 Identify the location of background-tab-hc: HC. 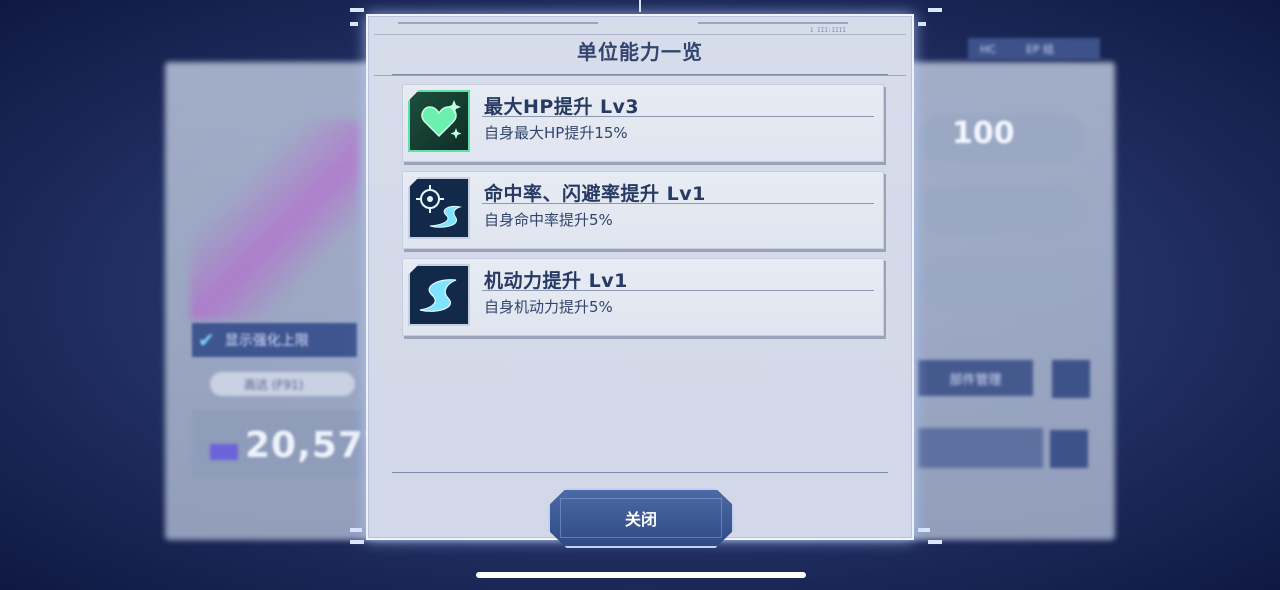
(988, 49).